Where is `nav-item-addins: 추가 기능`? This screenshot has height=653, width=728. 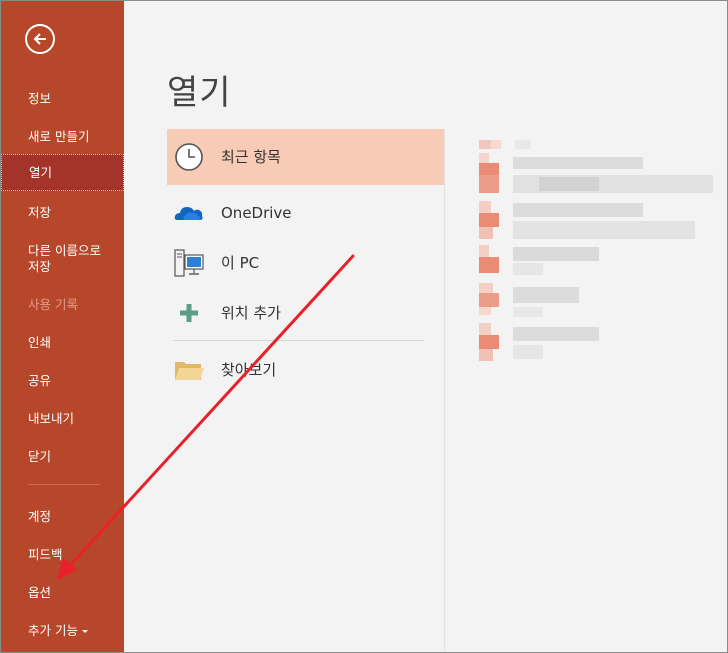 nav-item-addins: 추가 기능 is located at coordinates (62, 629).